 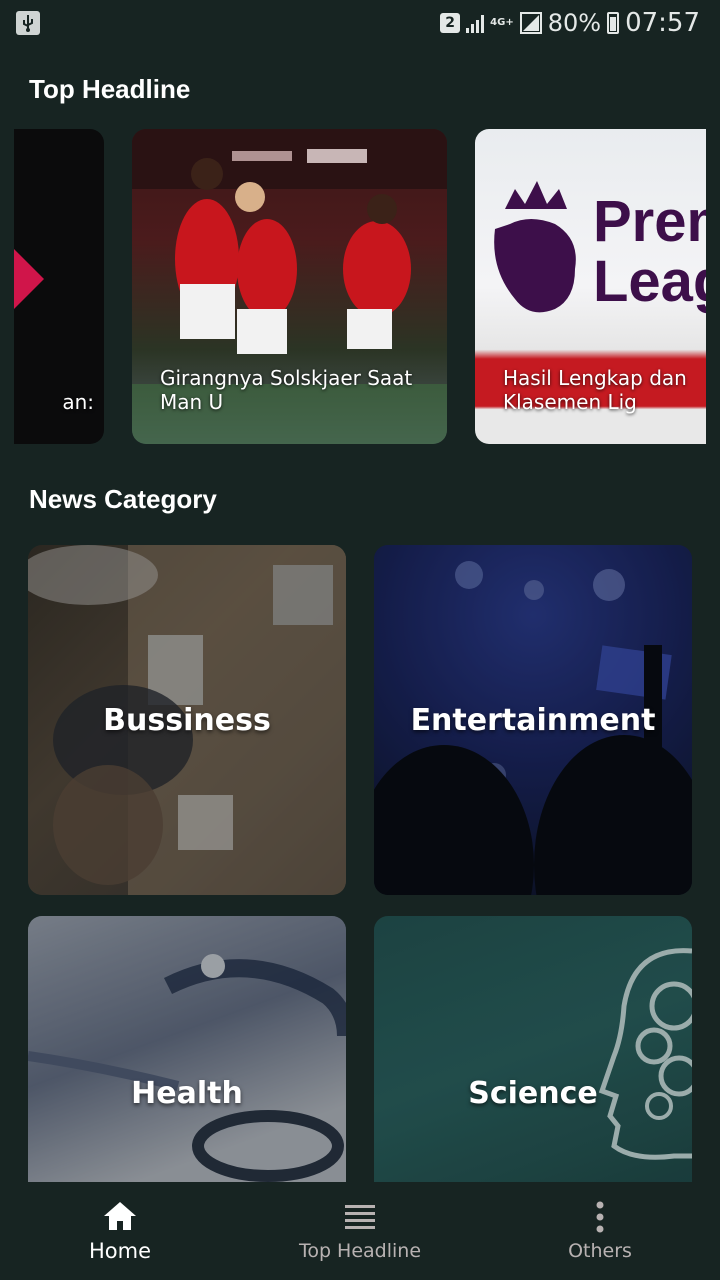 I want to click on headline-card: Girangnya Solskjaer Saat Man U, so click(x=289, y=286).